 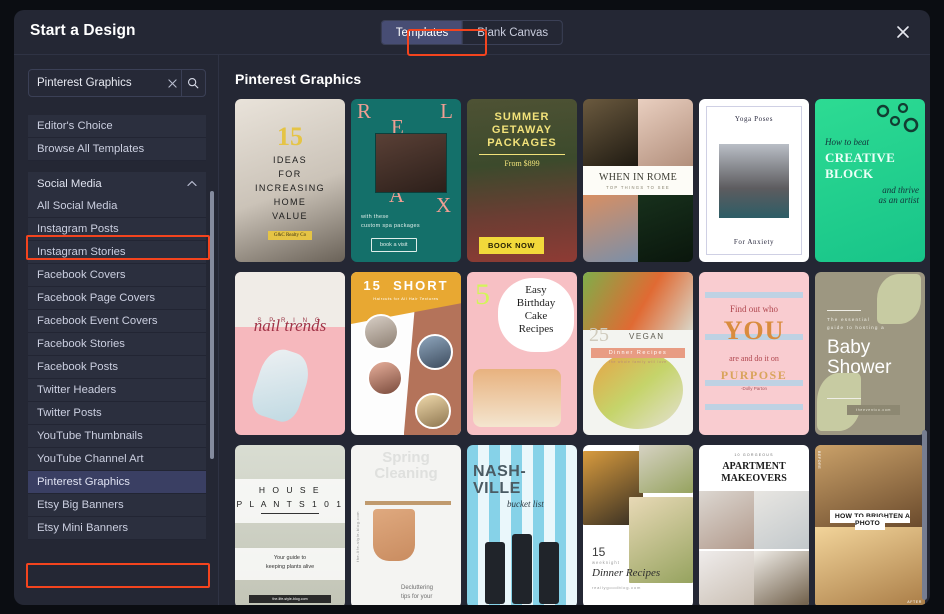 I want to click on template-text: The essential guide to hosting a, so click(x=872, y=324).